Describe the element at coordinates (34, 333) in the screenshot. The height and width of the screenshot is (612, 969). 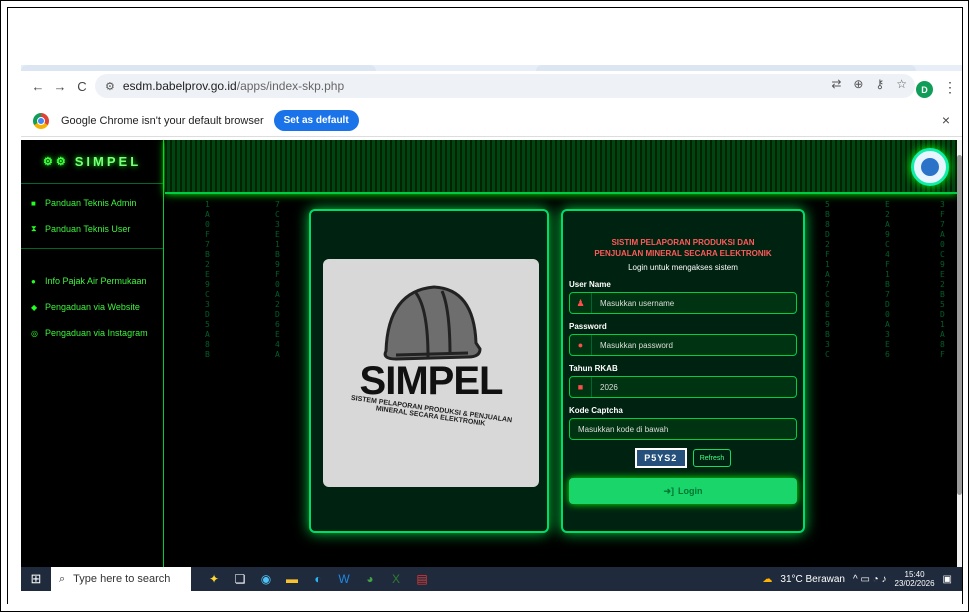
I see `instagram-icon: ◎` at that location.